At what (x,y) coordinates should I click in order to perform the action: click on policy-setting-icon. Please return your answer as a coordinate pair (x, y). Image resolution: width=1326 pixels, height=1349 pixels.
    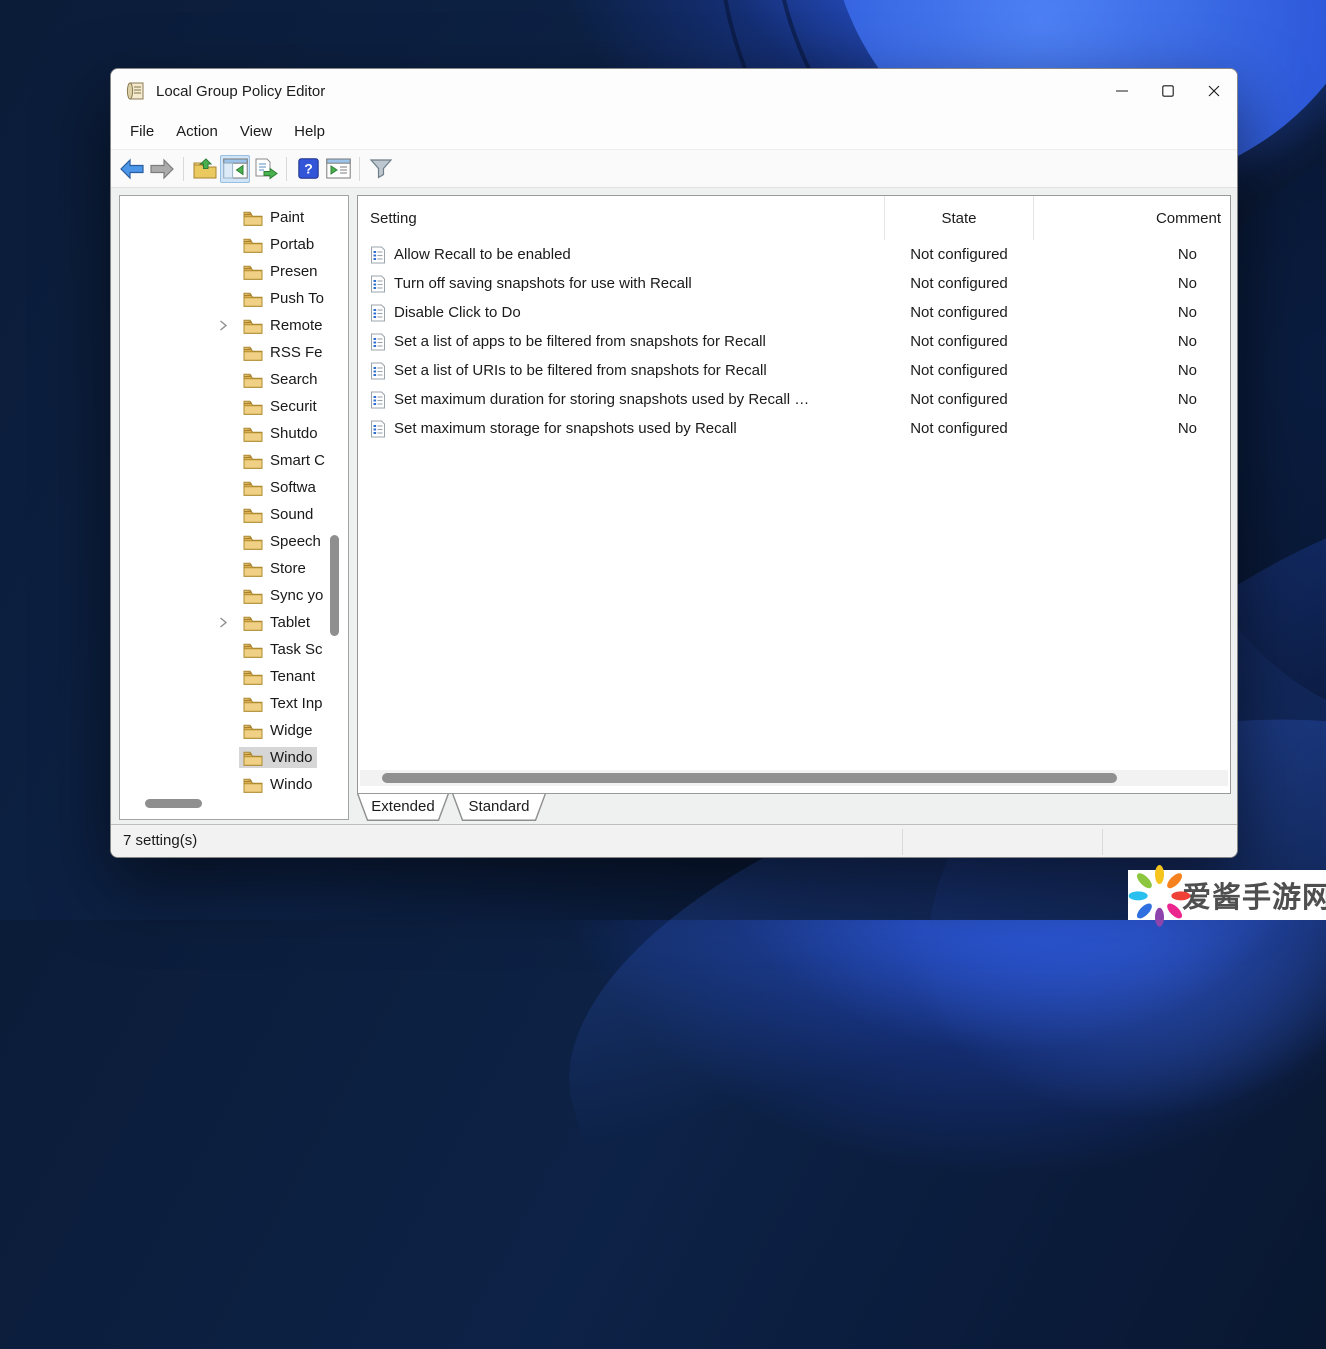
    Looking at the image, I should click on (378, 255).